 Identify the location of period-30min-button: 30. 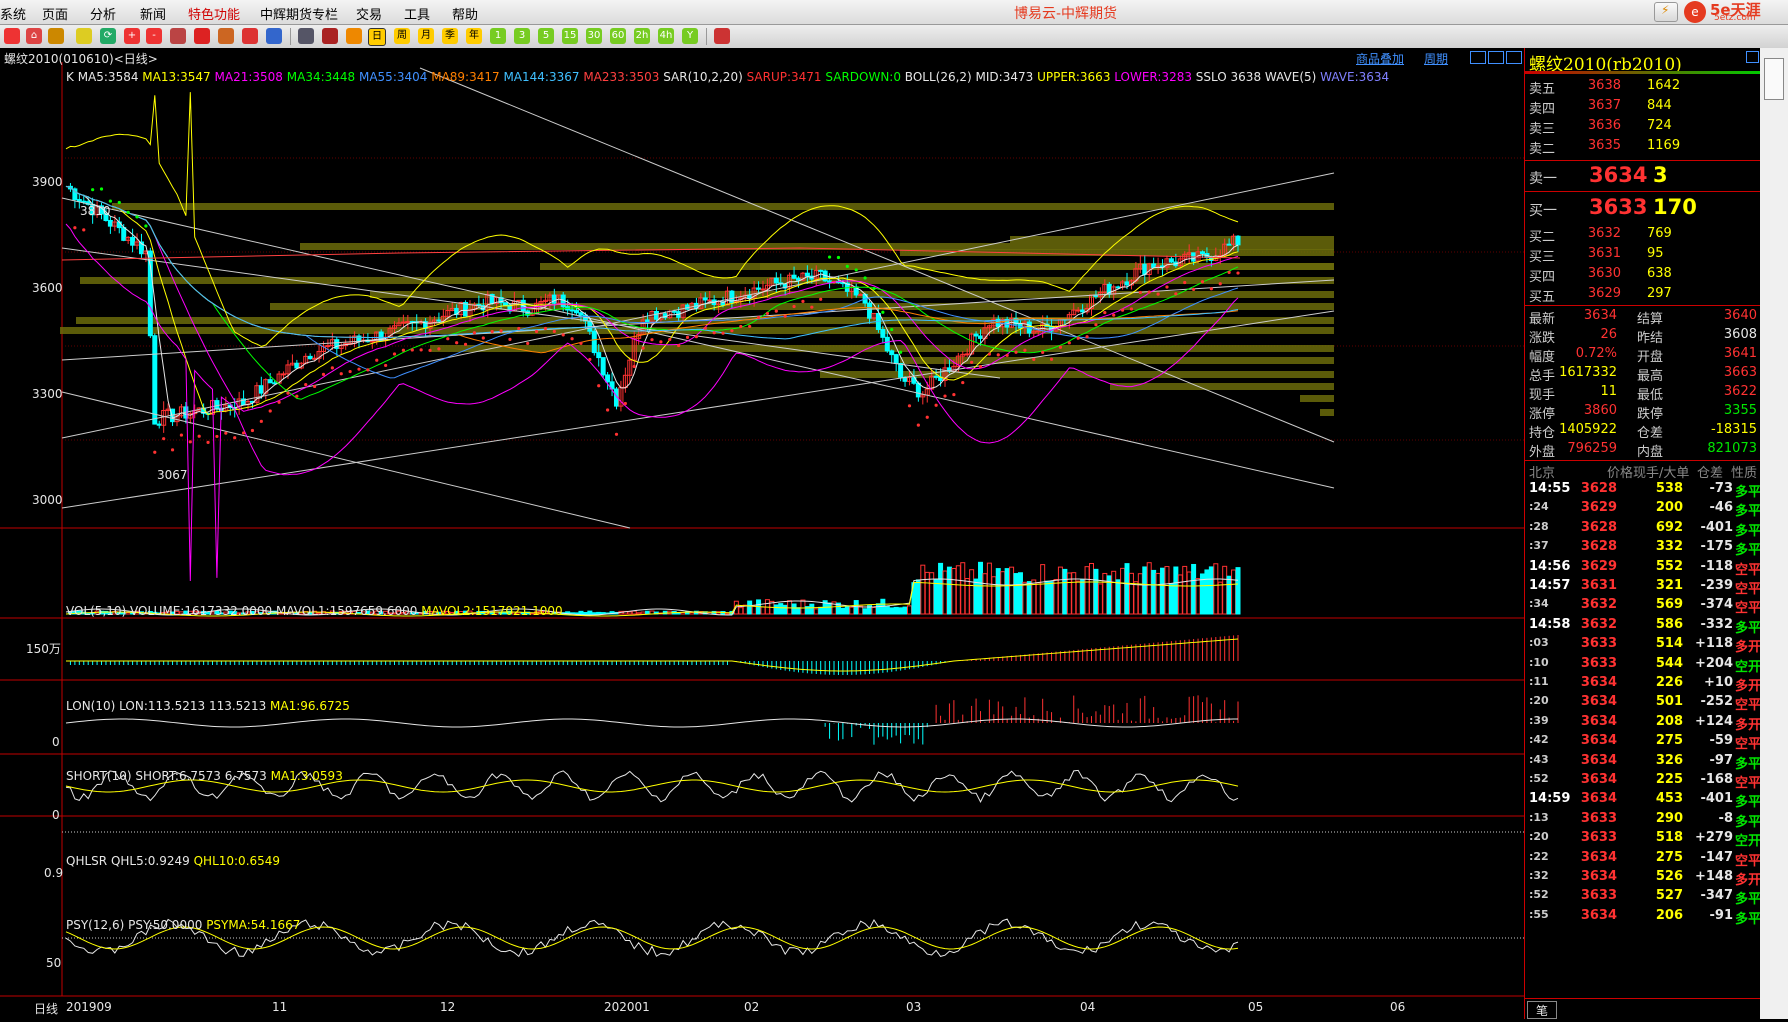
(594, 36).